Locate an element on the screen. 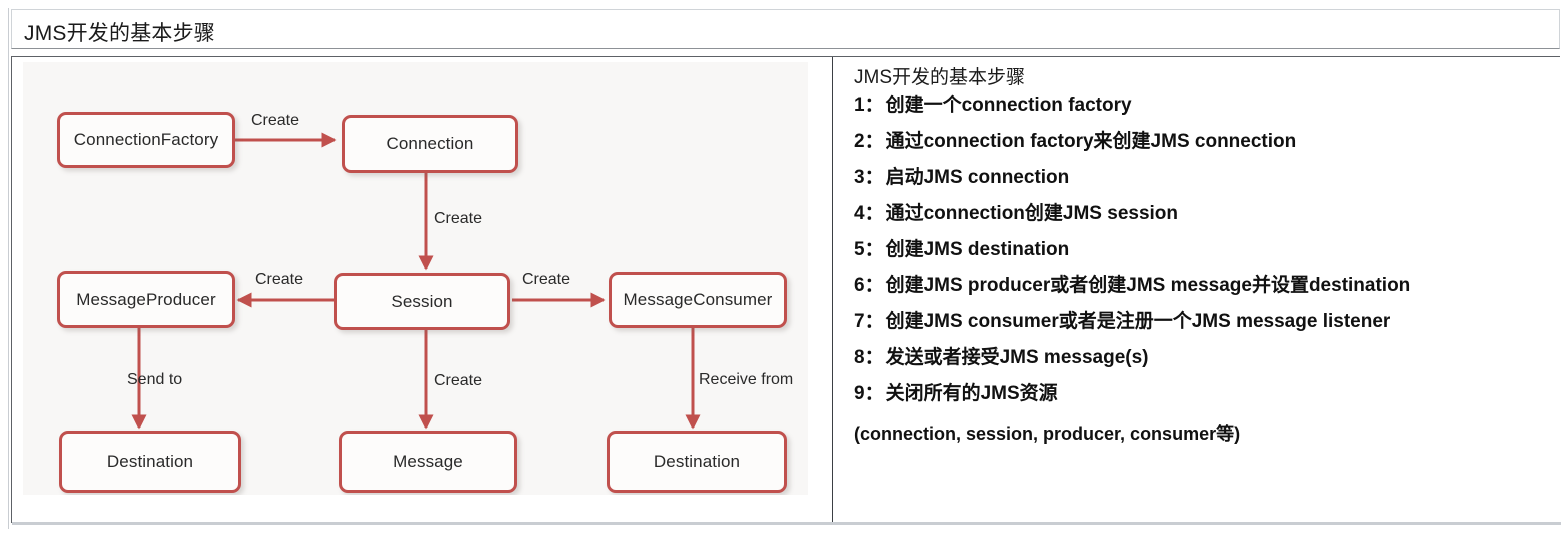  node-label: MessageProducer is located at coordinates (146, 299).